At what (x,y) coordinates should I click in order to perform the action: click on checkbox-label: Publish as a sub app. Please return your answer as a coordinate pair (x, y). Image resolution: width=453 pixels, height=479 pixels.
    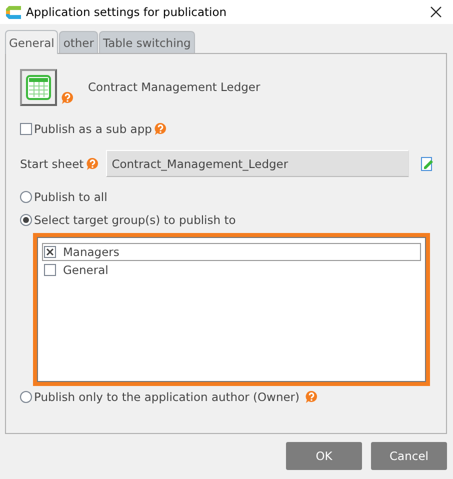
    Looking at the image, I should click on (93, 129).